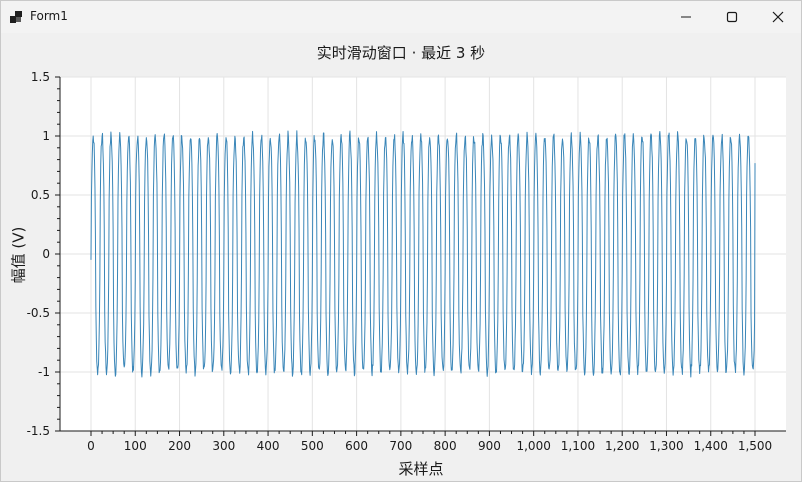  I want to click on y-tick-label: -0.5, so click(38, 313).